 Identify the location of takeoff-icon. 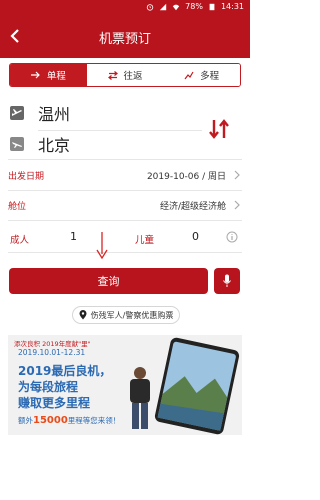
(17, 113).